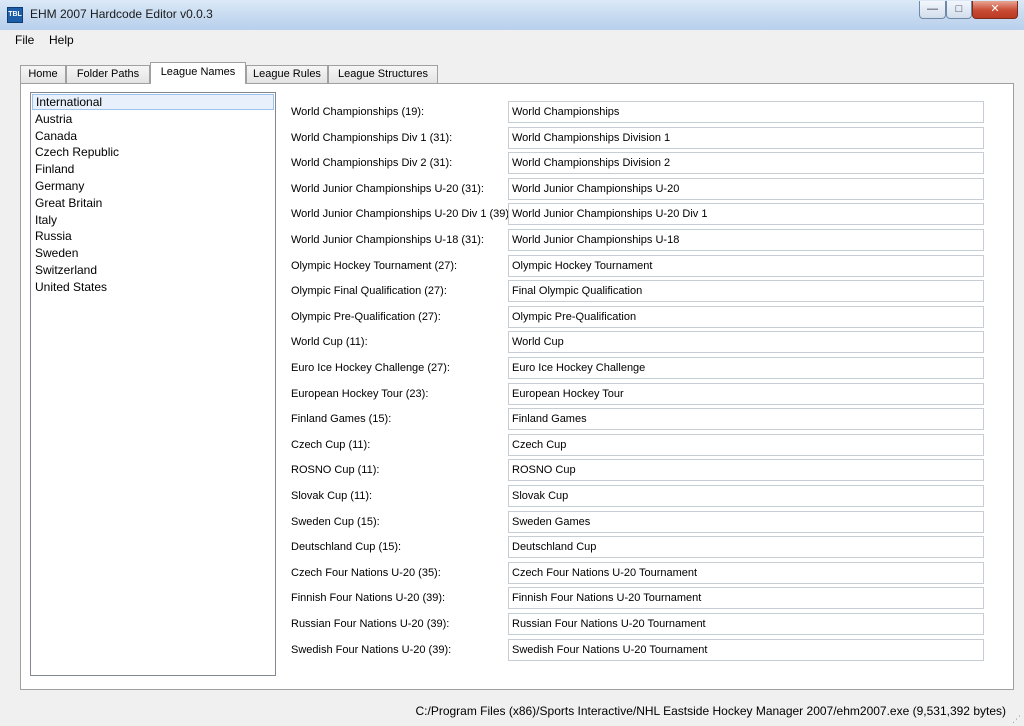 This screenshot has width=1024, height=726. I want to click on league-name-input: Swedish Four Nations U-20 Tournament, so click(746, 649).